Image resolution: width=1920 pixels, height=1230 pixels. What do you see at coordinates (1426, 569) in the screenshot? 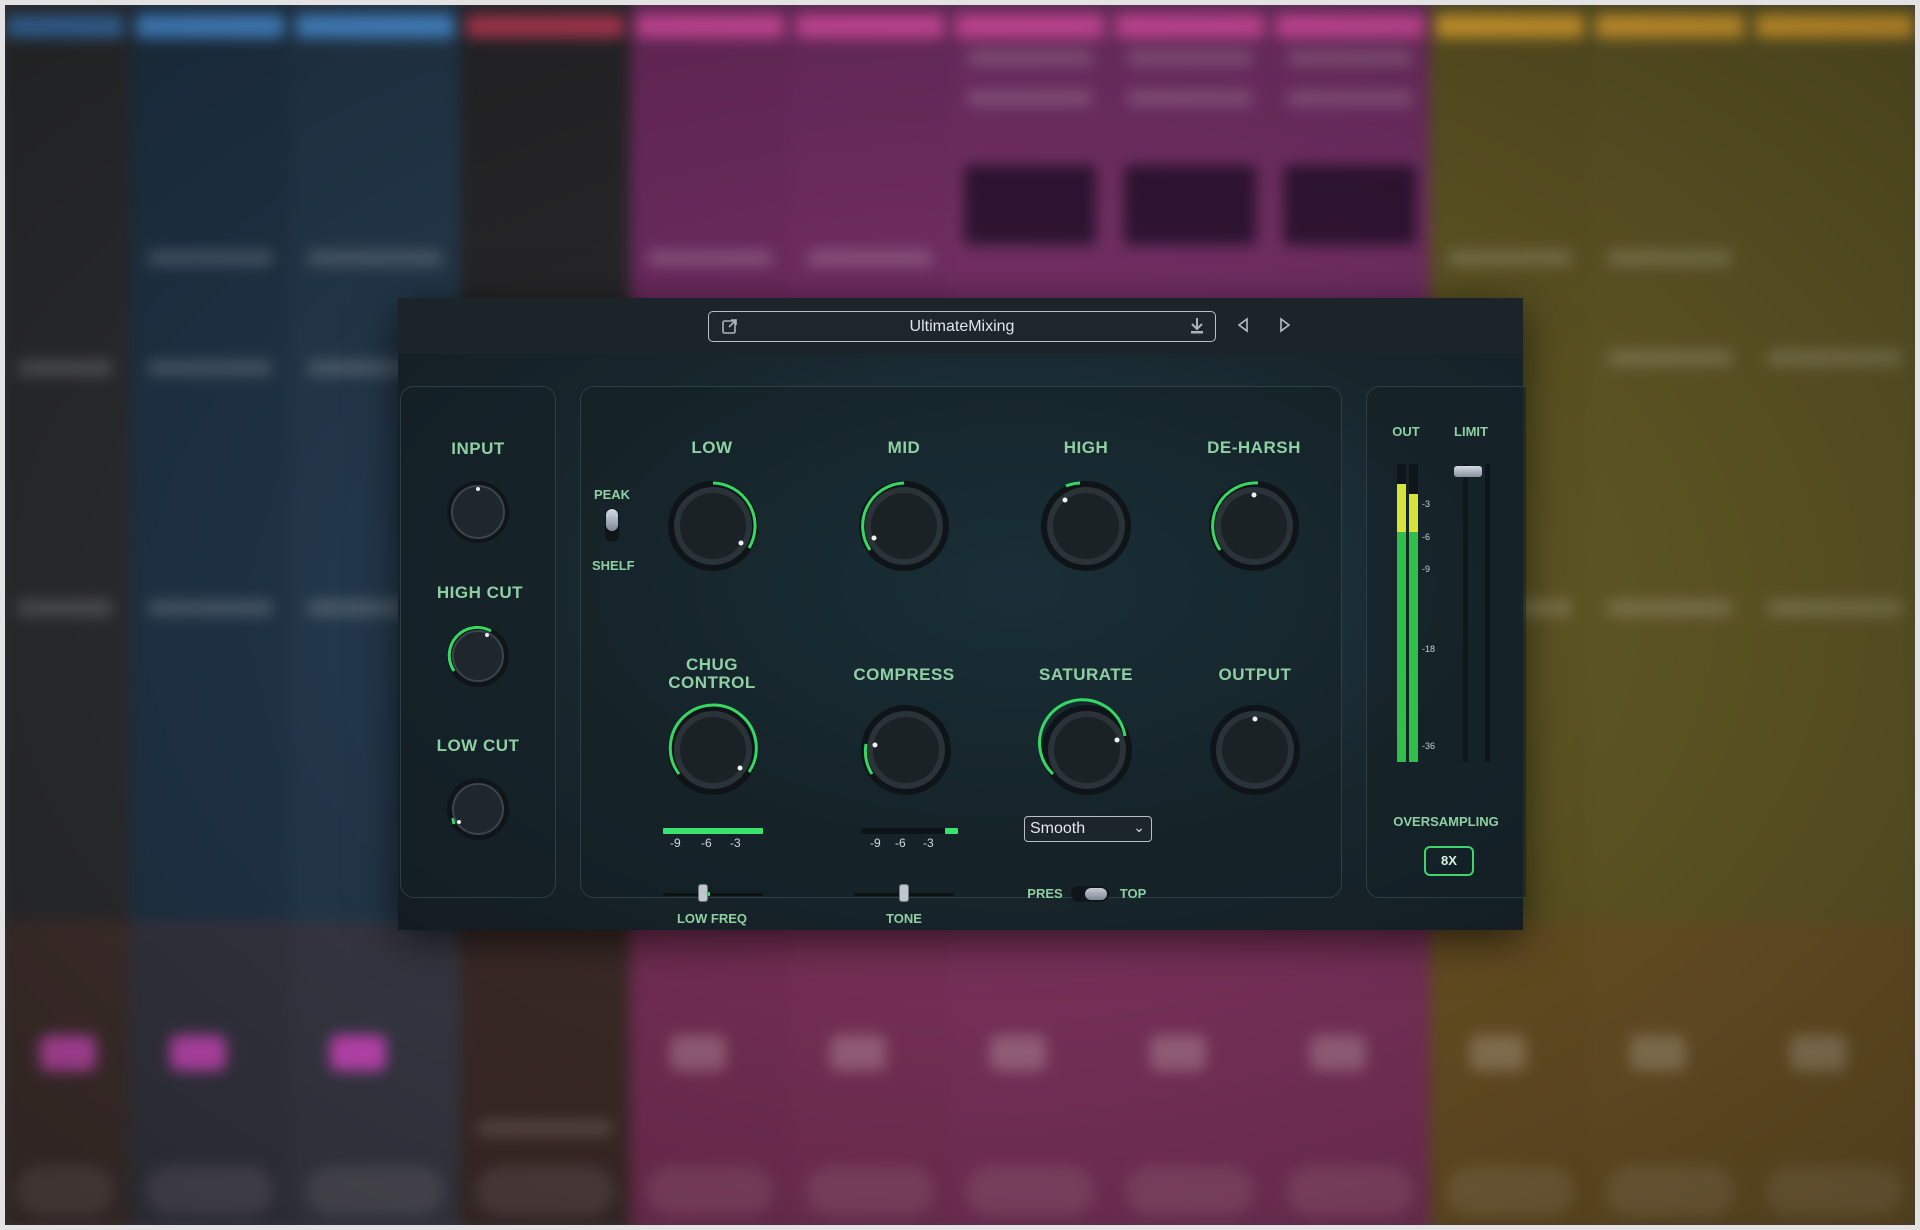
I see `meter-scale-9: -9` at bounding box center [1426, 569].